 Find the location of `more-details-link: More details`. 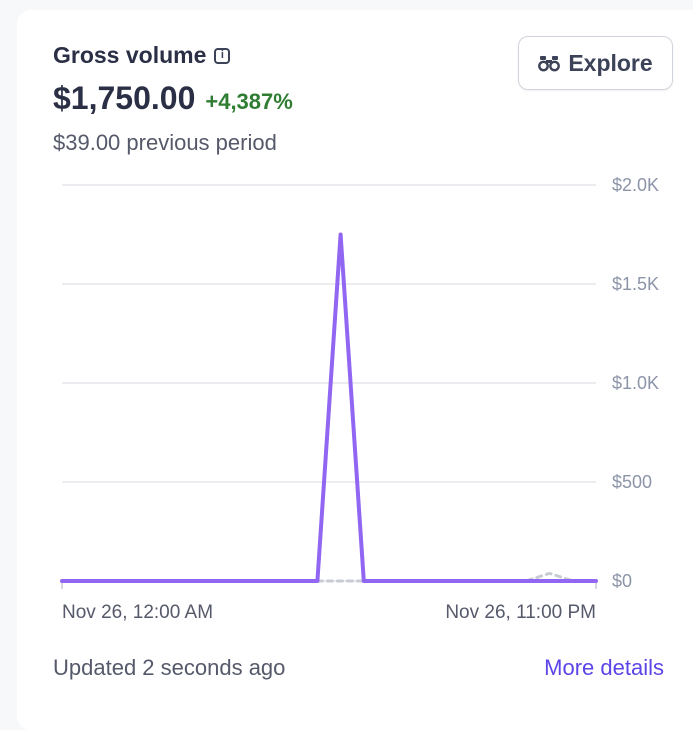

more-details-link: More details is located at coordinates (604, 668).